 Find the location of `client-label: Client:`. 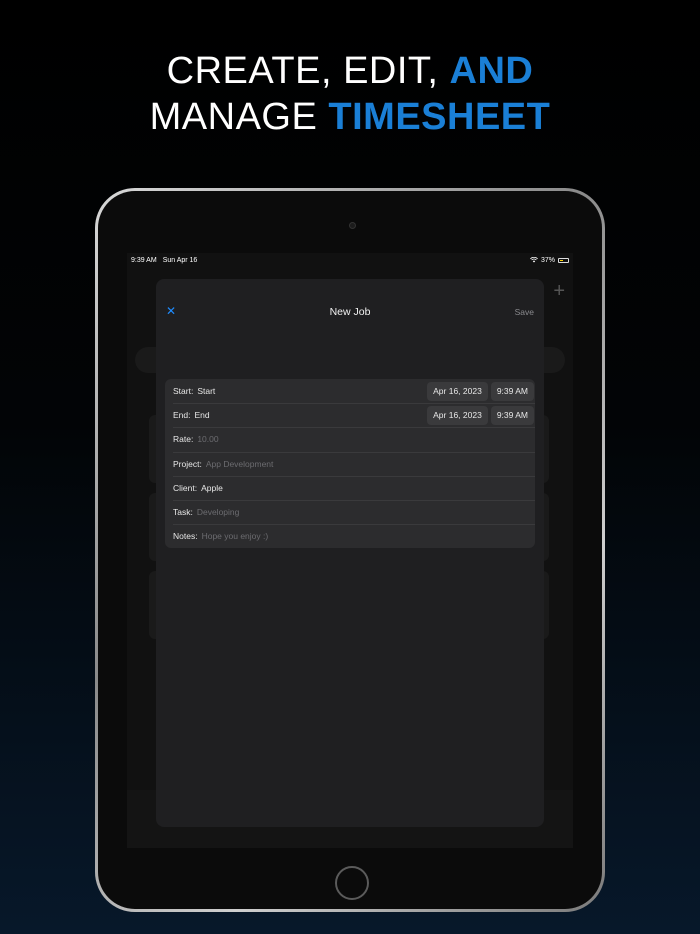

client-label: Client: is located at coordinates (185, 487).